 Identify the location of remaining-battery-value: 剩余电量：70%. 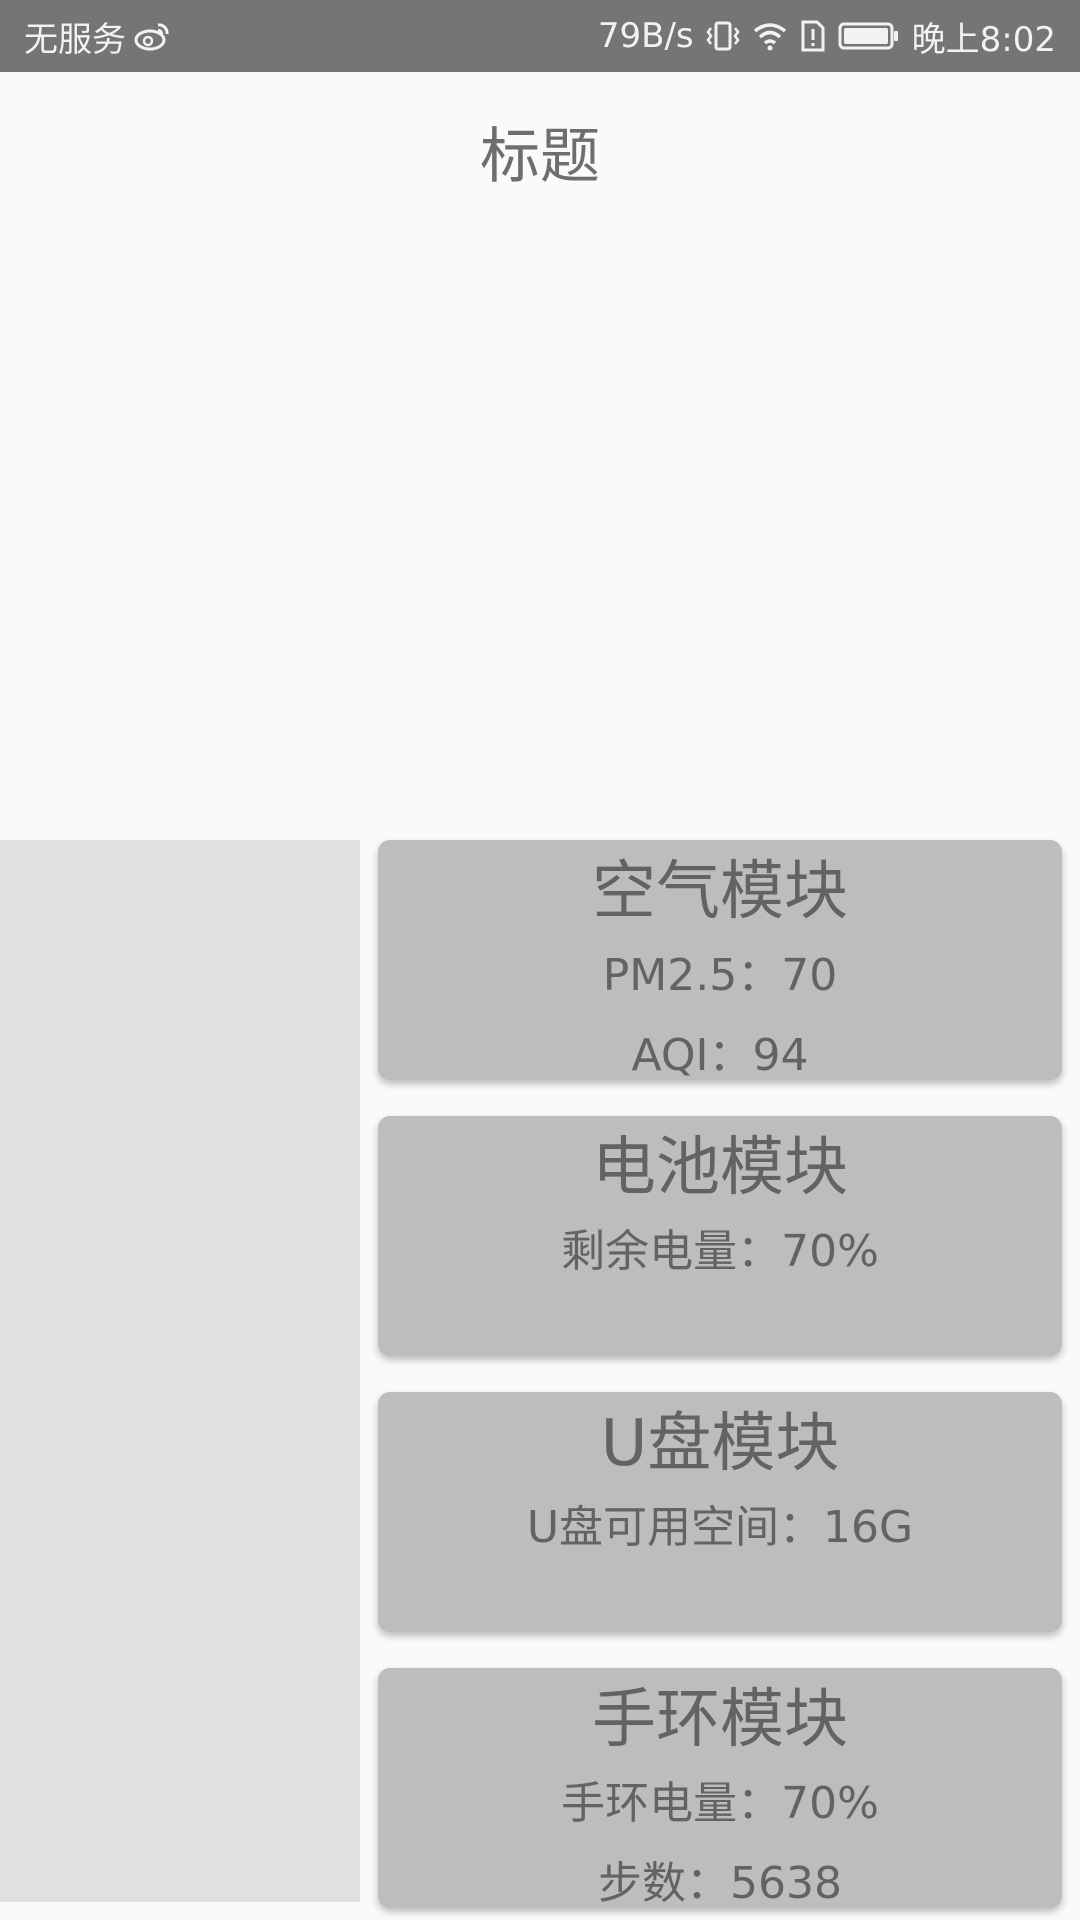
(720, 1251).